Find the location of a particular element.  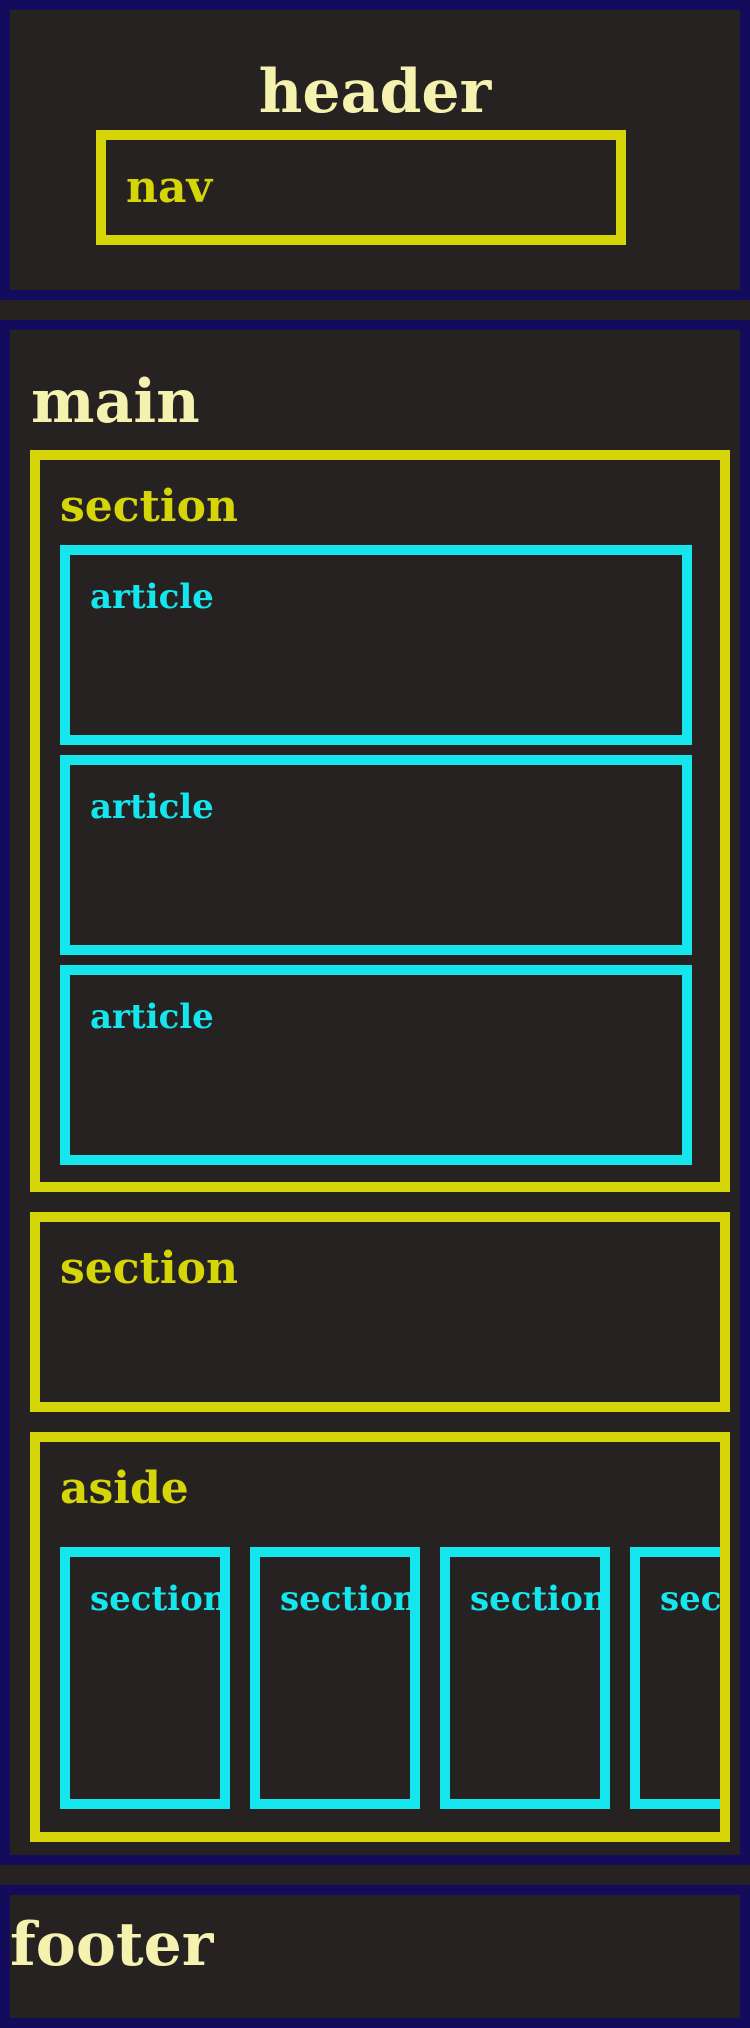

header-label: header is located at coordinates (375, 92).